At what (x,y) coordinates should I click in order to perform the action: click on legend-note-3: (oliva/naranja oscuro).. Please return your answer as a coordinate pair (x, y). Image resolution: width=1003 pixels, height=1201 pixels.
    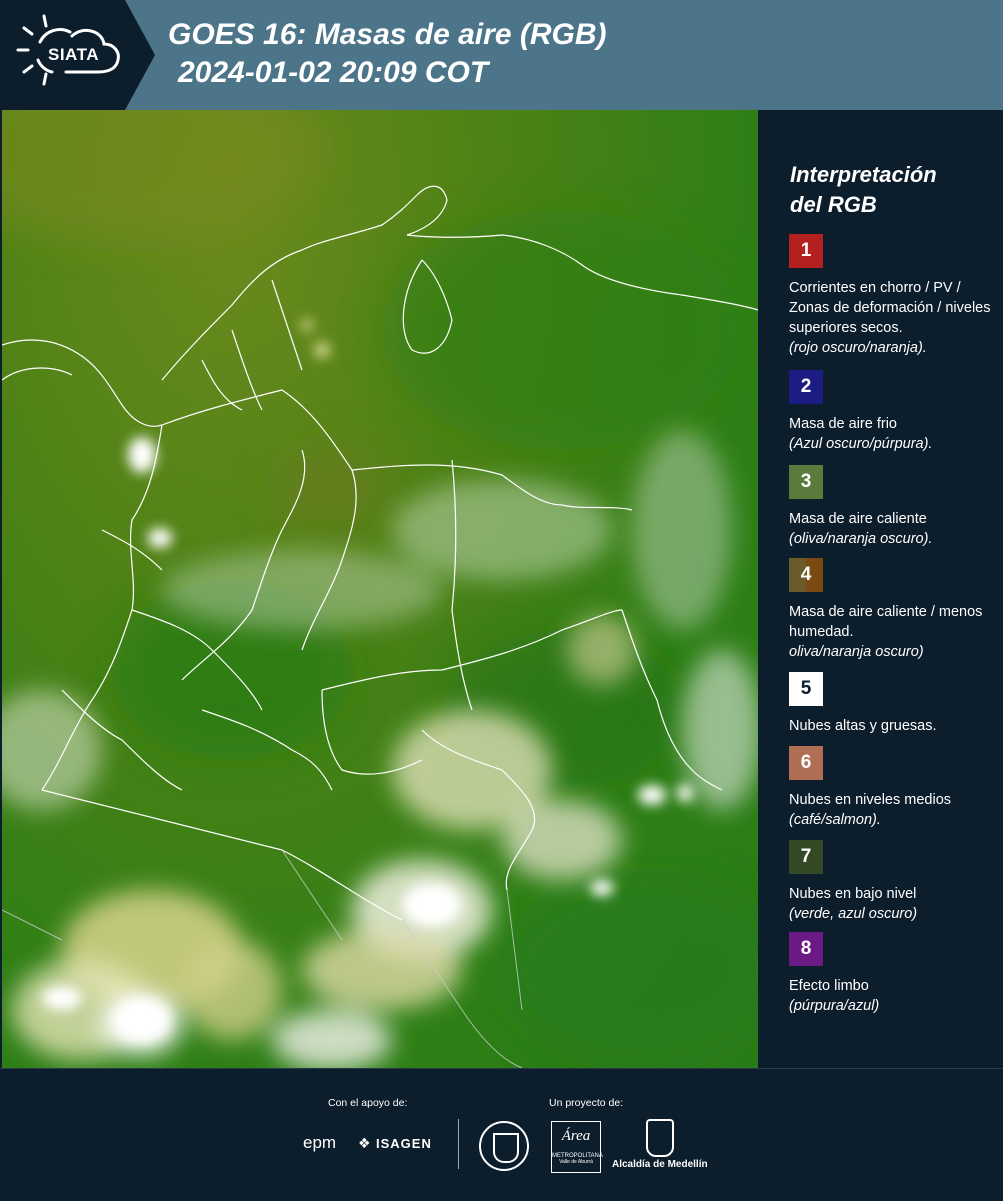
    Looking at the image, I should click on (861, 539).